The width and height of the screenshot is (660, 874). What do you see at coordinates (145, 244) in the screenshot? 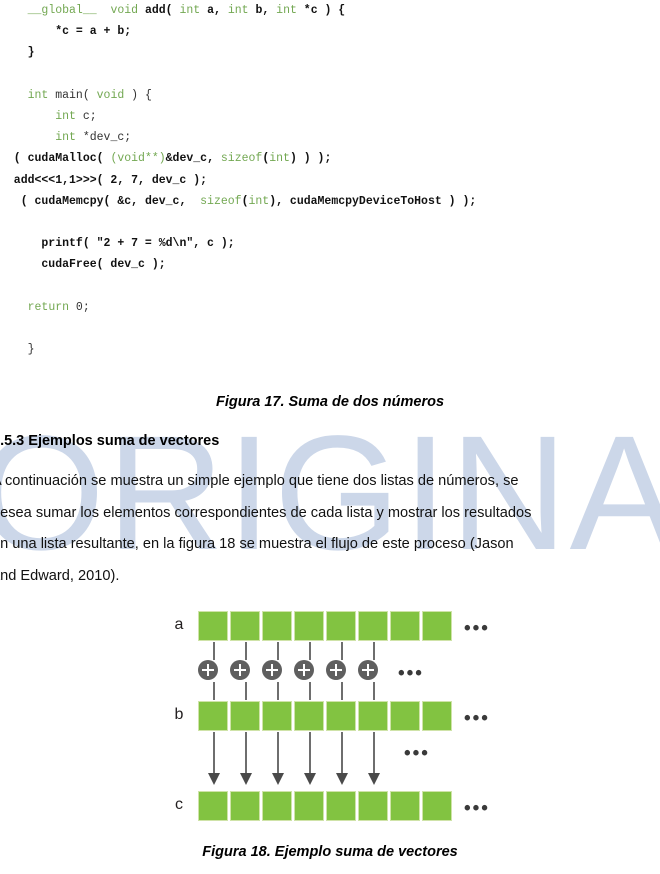
I see `code-token: "2 + 7 = %d\n"` at bounding box center [145, 244].